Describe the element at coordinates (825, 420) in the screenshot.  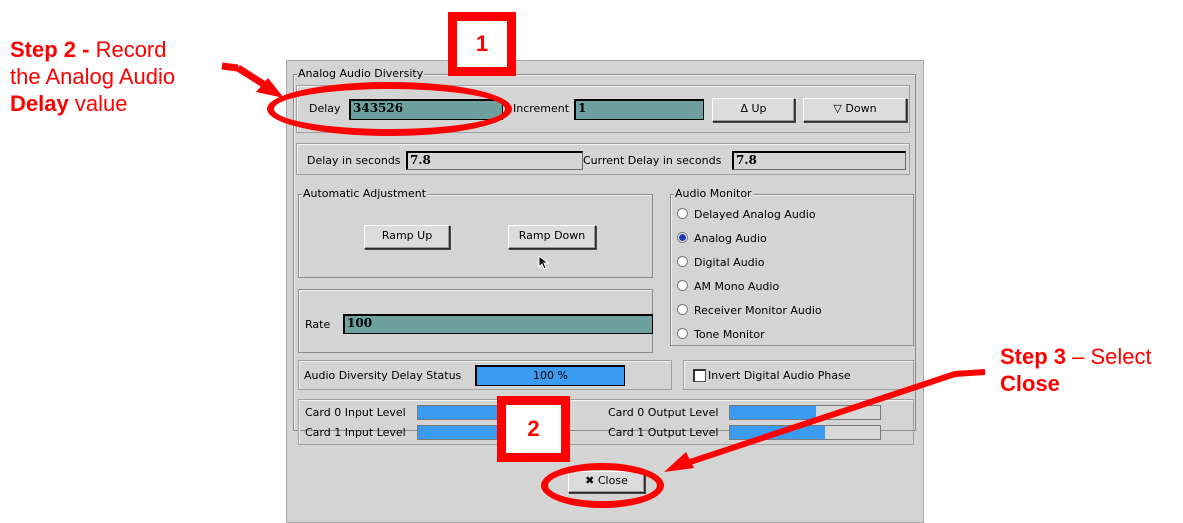
I see `step3-arrow-icon` at that location.